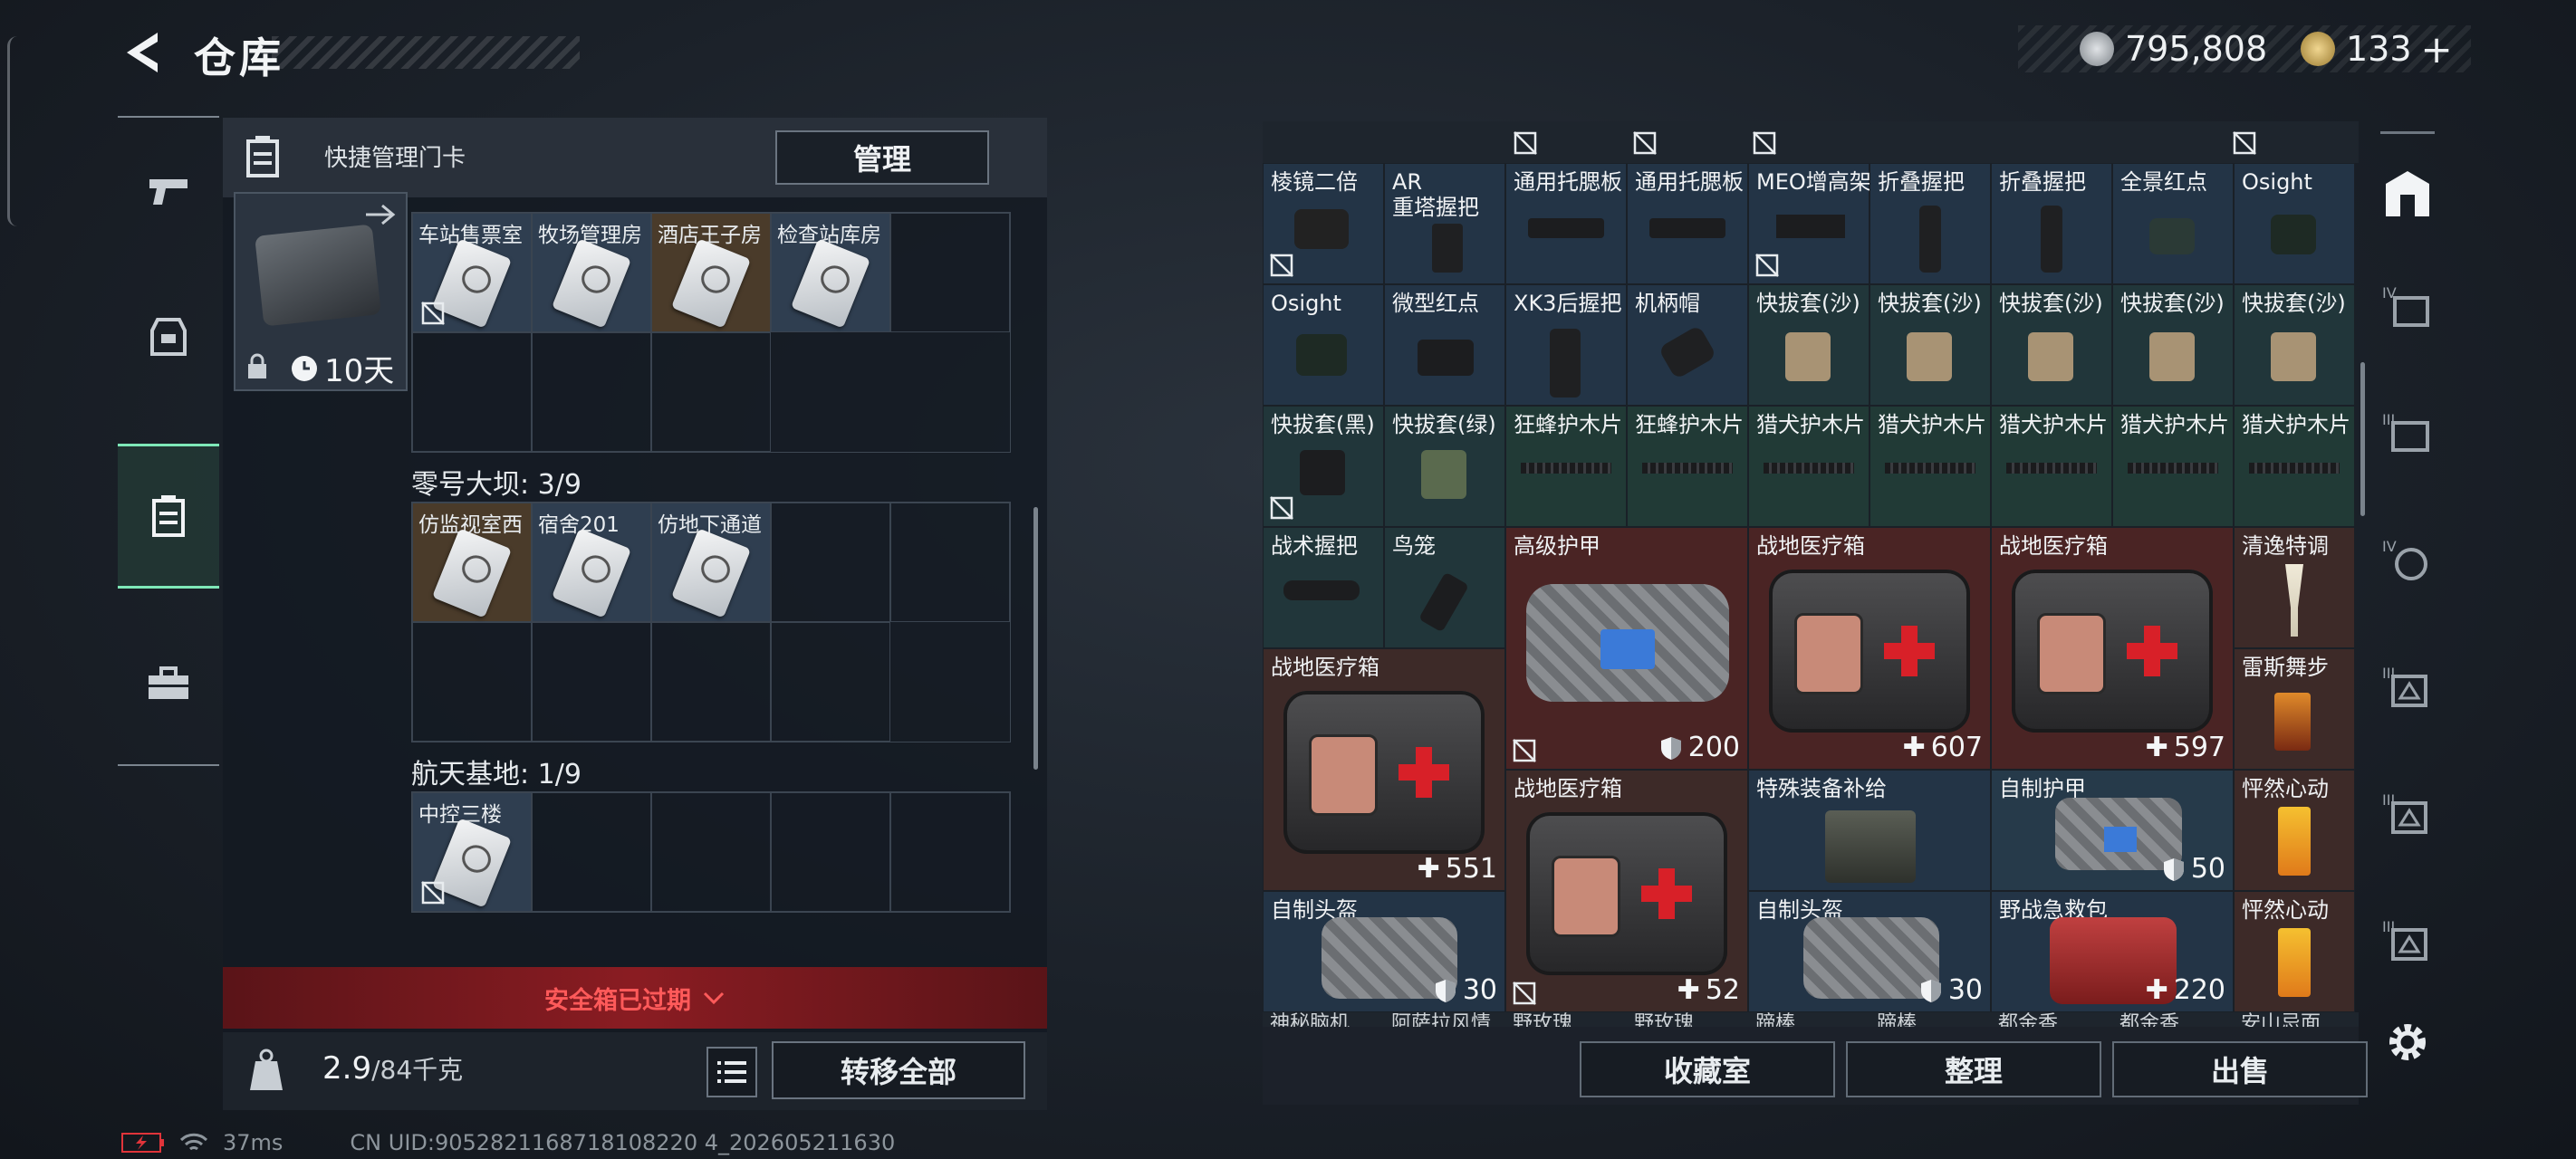 This screenshot has height=1159, width=2576. What do you see at coordinates (2407, 193) in the screenshot?
I see `rail-all-items` at bounding box center [2407, 193].